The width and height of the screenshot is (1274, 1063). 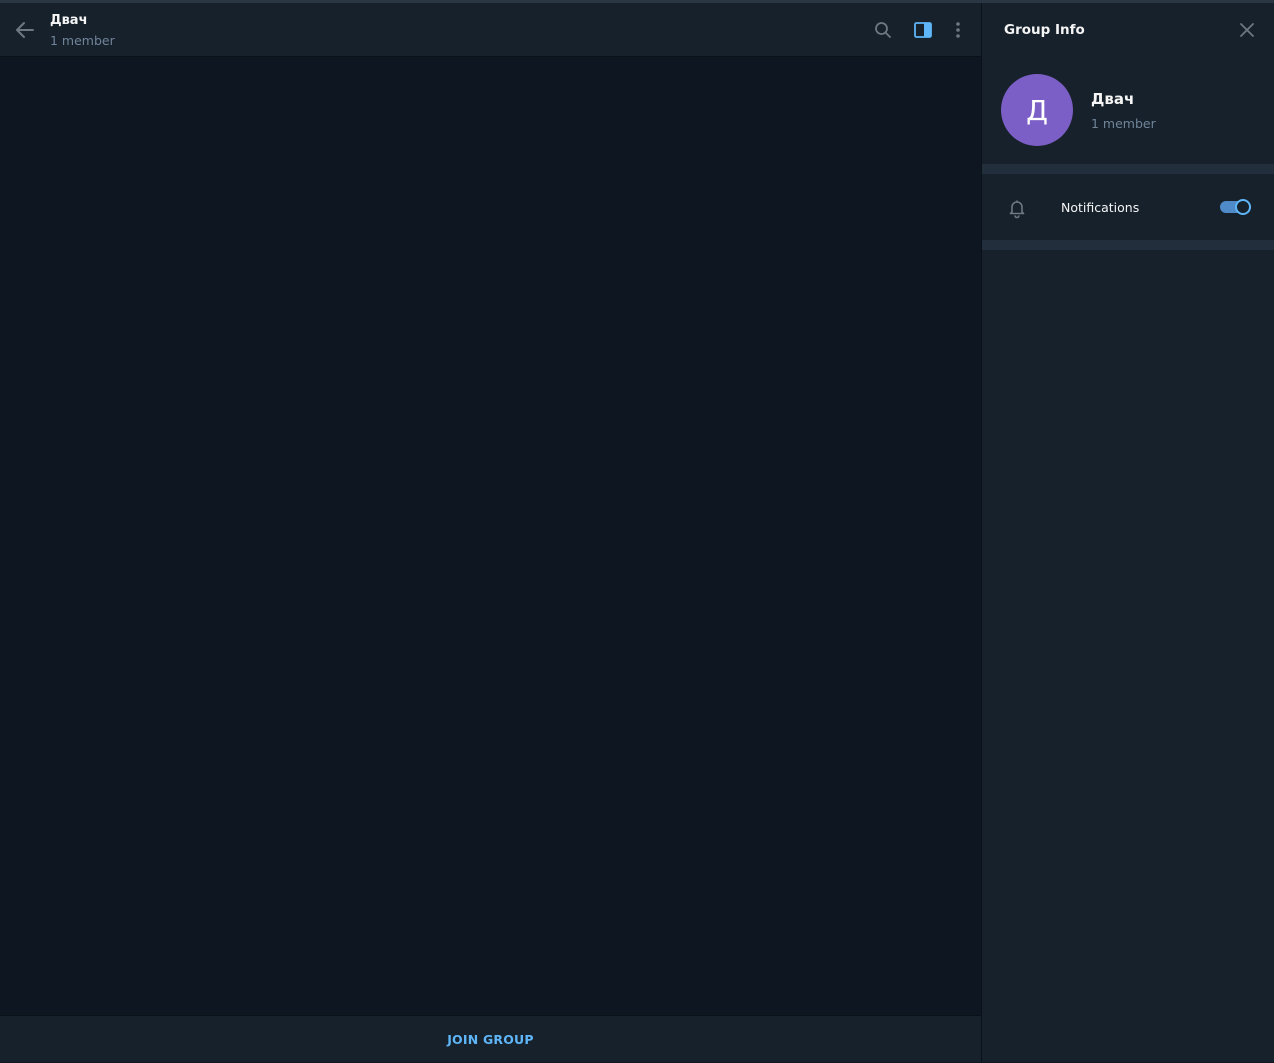 I want to click on panel-title: Group Info, so click(x=1044, y=30).